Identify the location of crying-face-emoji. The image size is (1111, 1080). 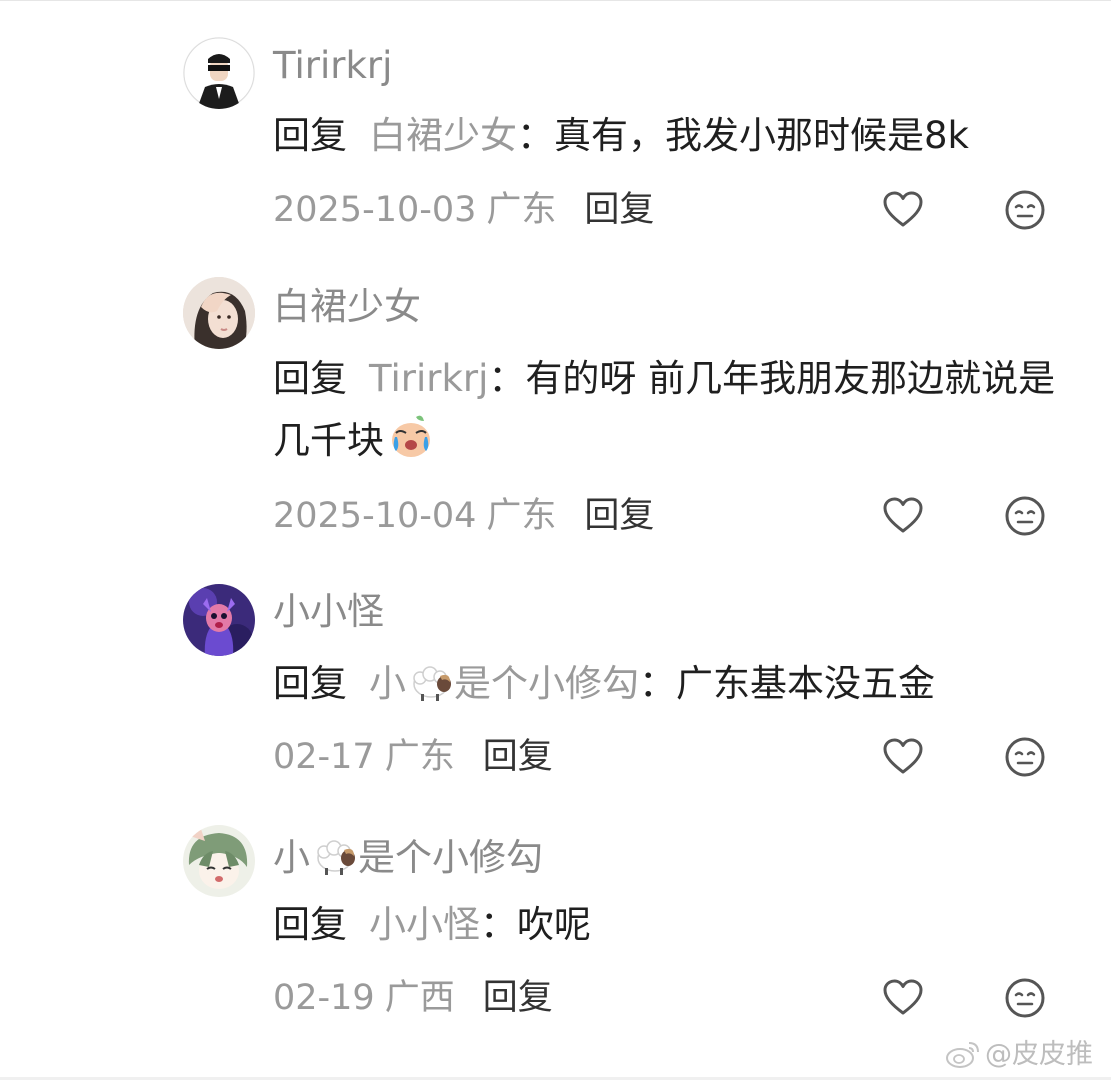
(411, 445).